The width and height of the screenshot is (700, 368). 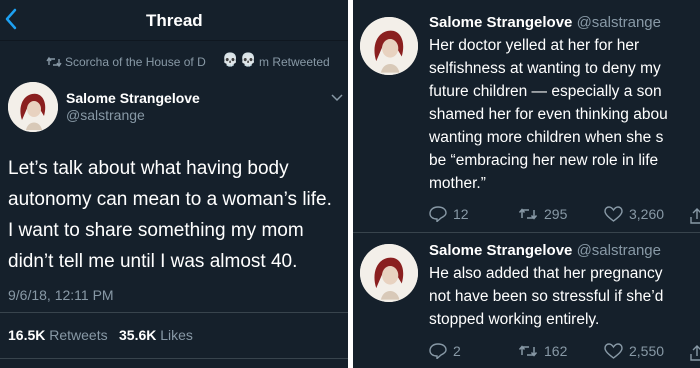 What do you see at coordinates (148, 168) in the screenshot?
I see `tweet-text-line: Let’s talk about what having body` at bounding box center [148, 168].